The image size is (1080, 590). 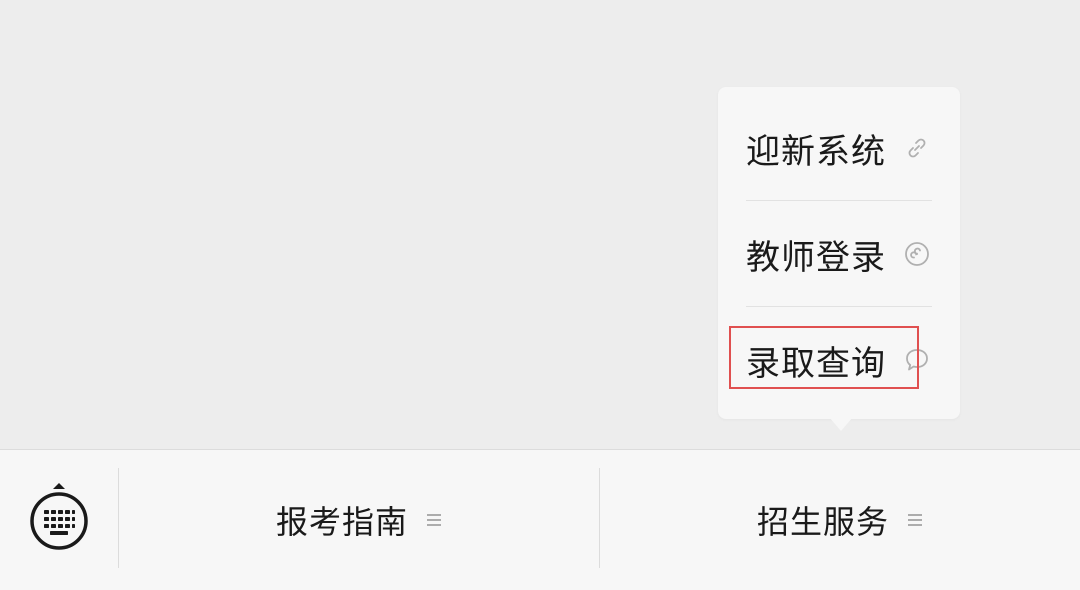 I want to click on bottom-menu-label: 招生服务, so click(x=822, y=522).